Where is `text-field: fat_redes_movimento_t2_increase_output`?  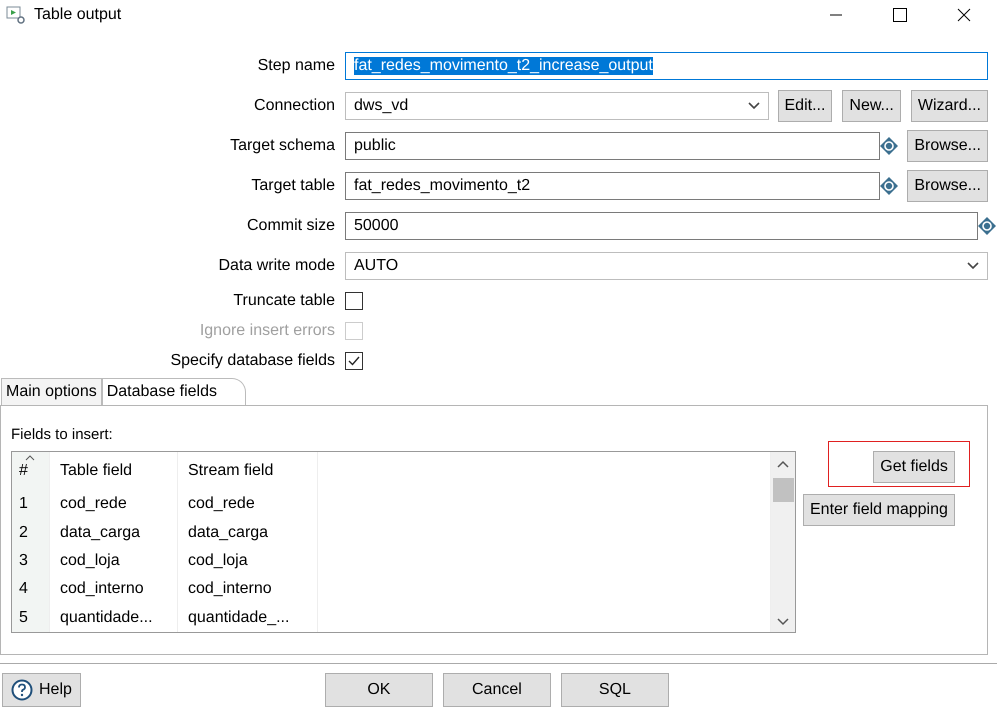 text-field: fat_redes_movimento_t2_increase_output is located at coordinates (666, 66).